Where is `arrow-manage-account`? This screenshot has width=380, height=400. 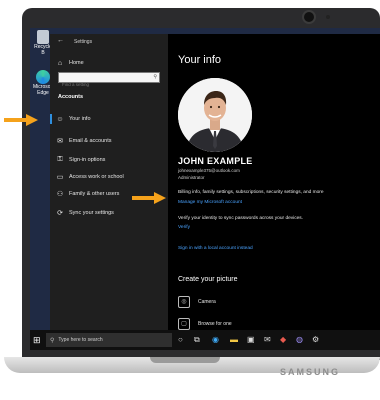 arrow-manage-account is located at coordinates (149, 198).